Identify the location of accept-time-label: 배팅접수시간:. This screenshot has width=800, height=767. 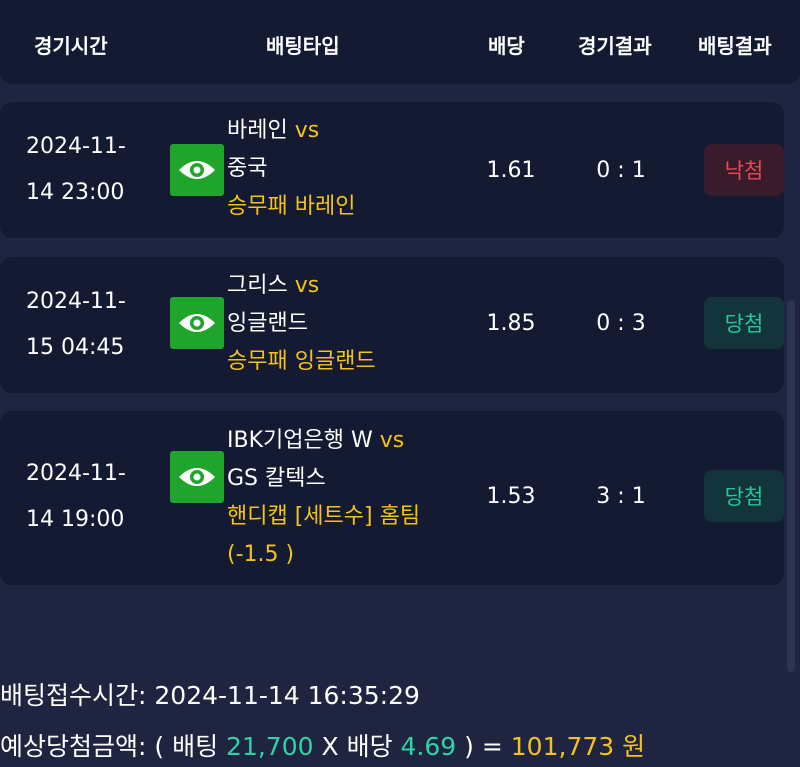
(73, 695).